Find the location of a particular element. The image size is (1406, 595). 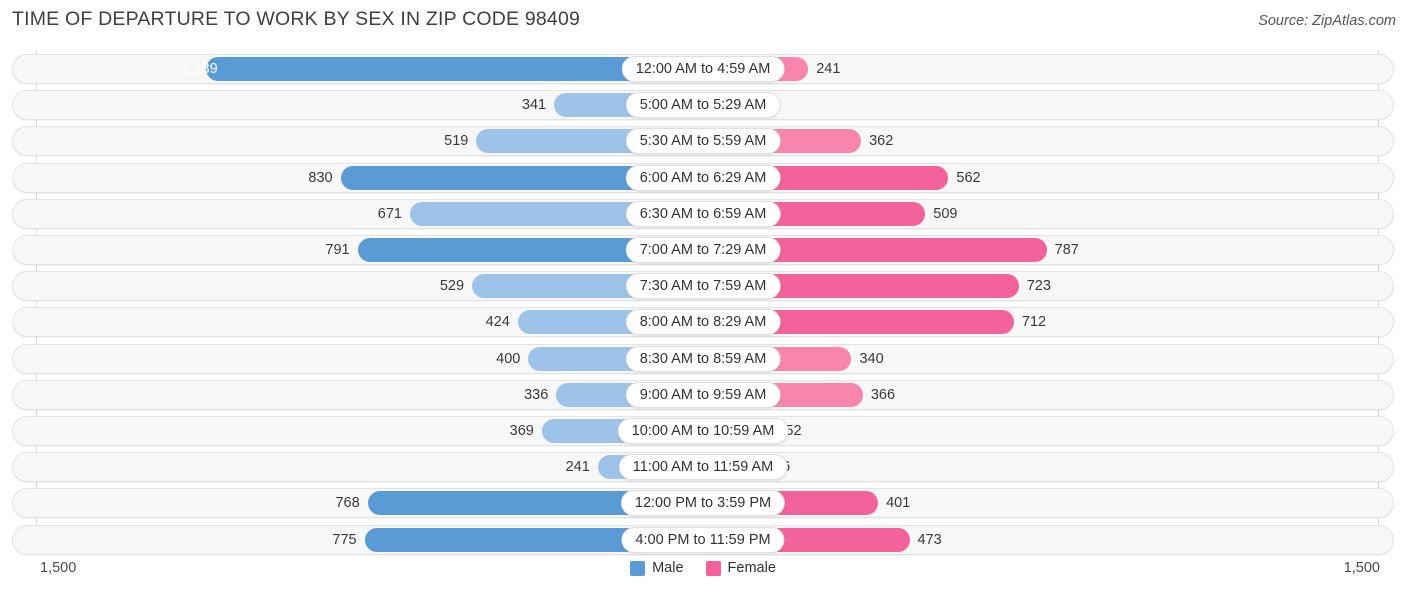

value-label-female: 241 is located at coordinates (828, 69).